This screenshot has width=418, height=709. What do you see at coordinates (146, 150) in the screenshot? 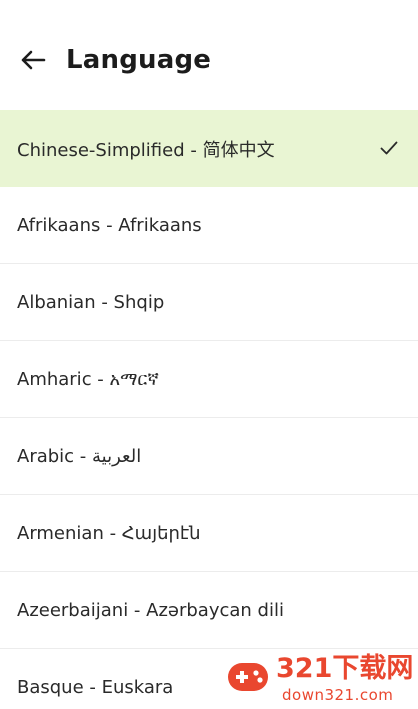
I see `language-label: Chinese-Simplified - 简体中文` at bounding box center [146, 150].